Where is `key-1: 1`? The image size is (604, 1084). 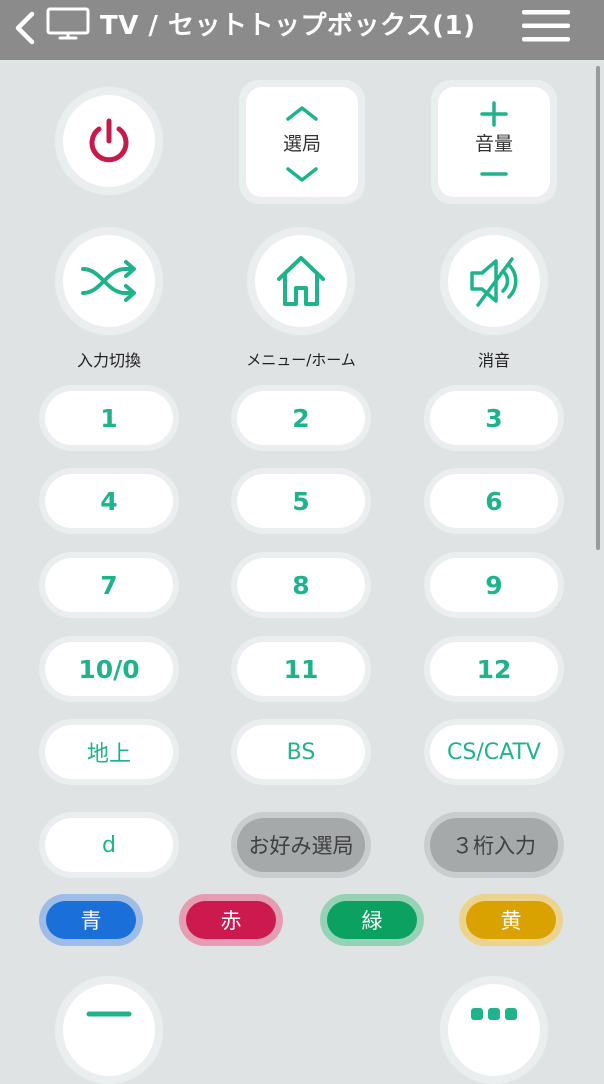
key-1: 1 is located at coordinates (109, 418).